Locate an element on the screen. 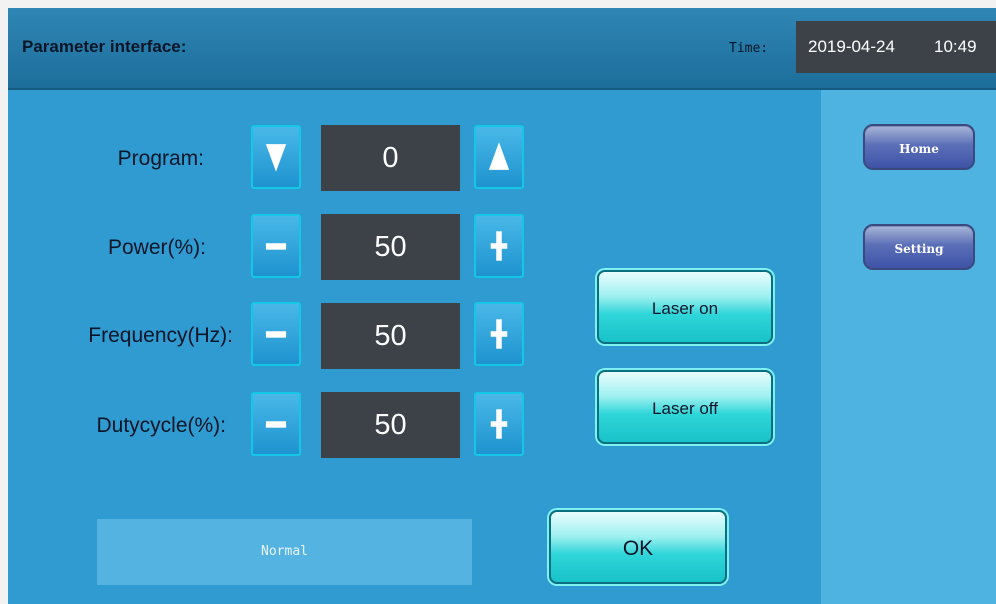  home-button: Home is located at coordinates (919, 147).